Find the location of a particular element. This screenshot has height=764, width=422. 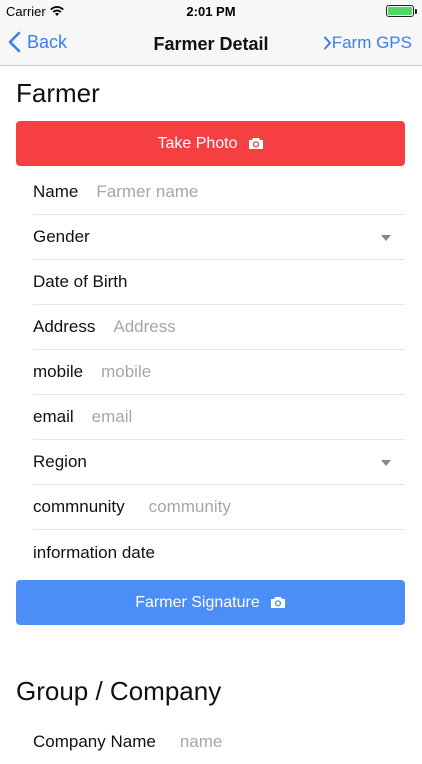

mobile-row: mobile is located at coordinates (219, 372).